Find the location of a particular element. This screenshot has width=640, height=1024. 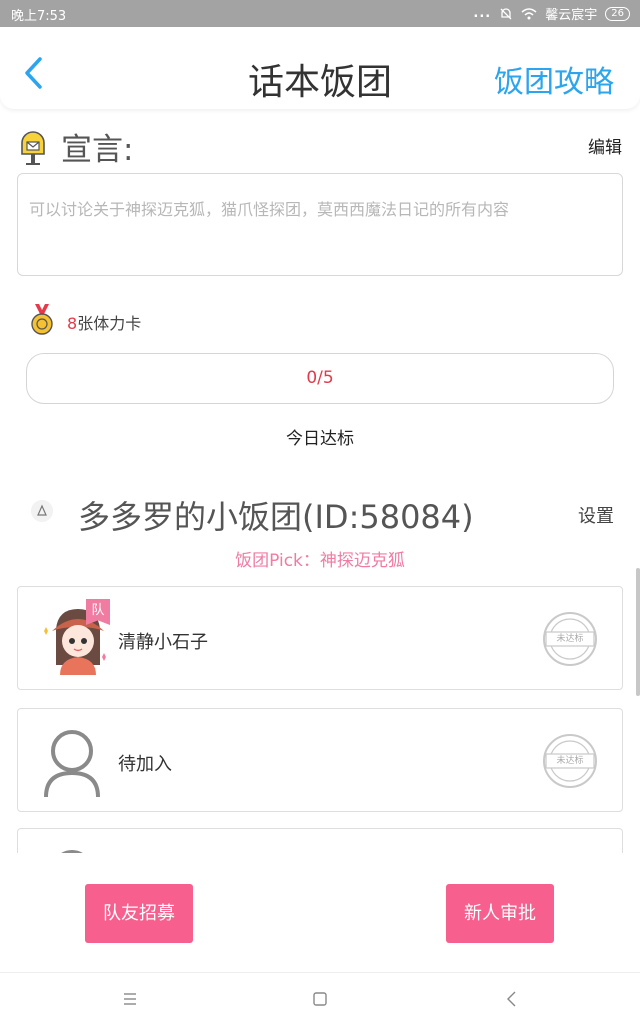

guide-link: 饭团攻略 is located at coordinates (554, 79).